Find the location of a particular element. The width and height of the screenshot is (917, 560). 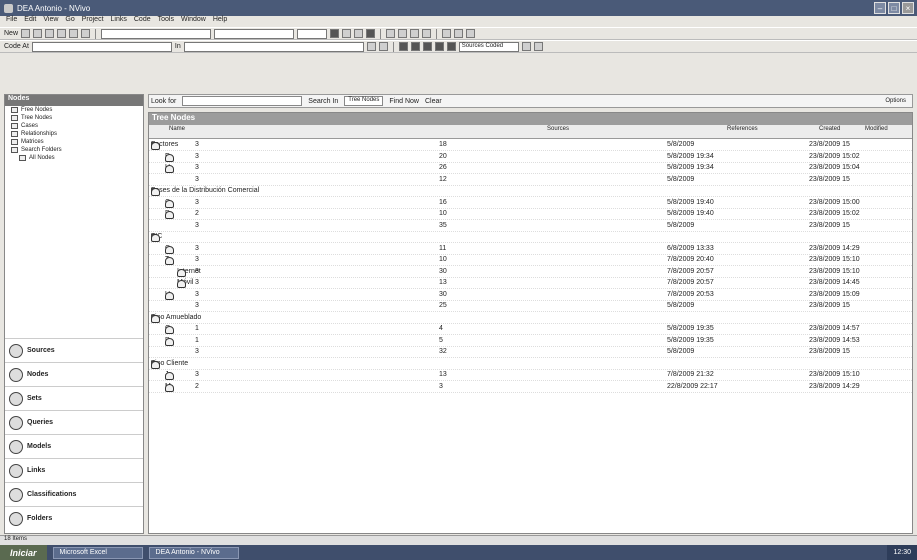

menu-file: File is located at coordinates (11, 21).